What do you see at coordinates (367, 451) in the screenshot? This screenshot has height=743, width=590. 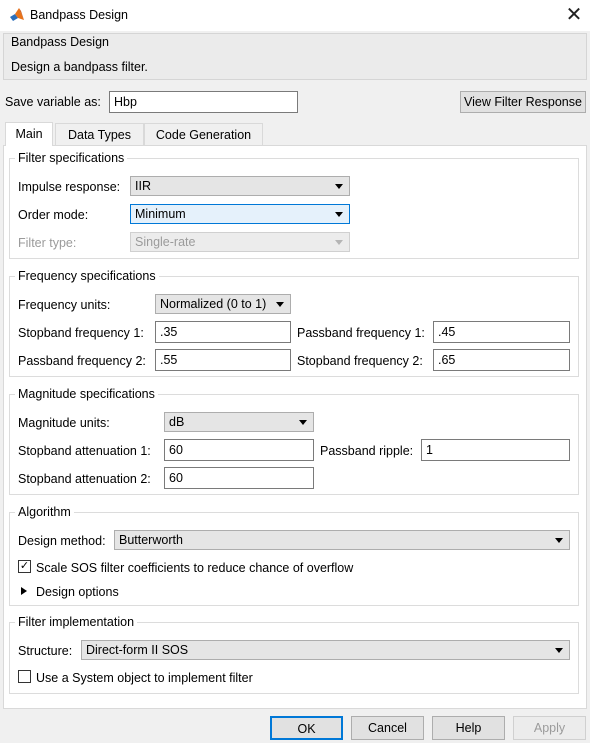 I see `passband-ripple-label: Passband ripple:` at bounding box center [367, 451].